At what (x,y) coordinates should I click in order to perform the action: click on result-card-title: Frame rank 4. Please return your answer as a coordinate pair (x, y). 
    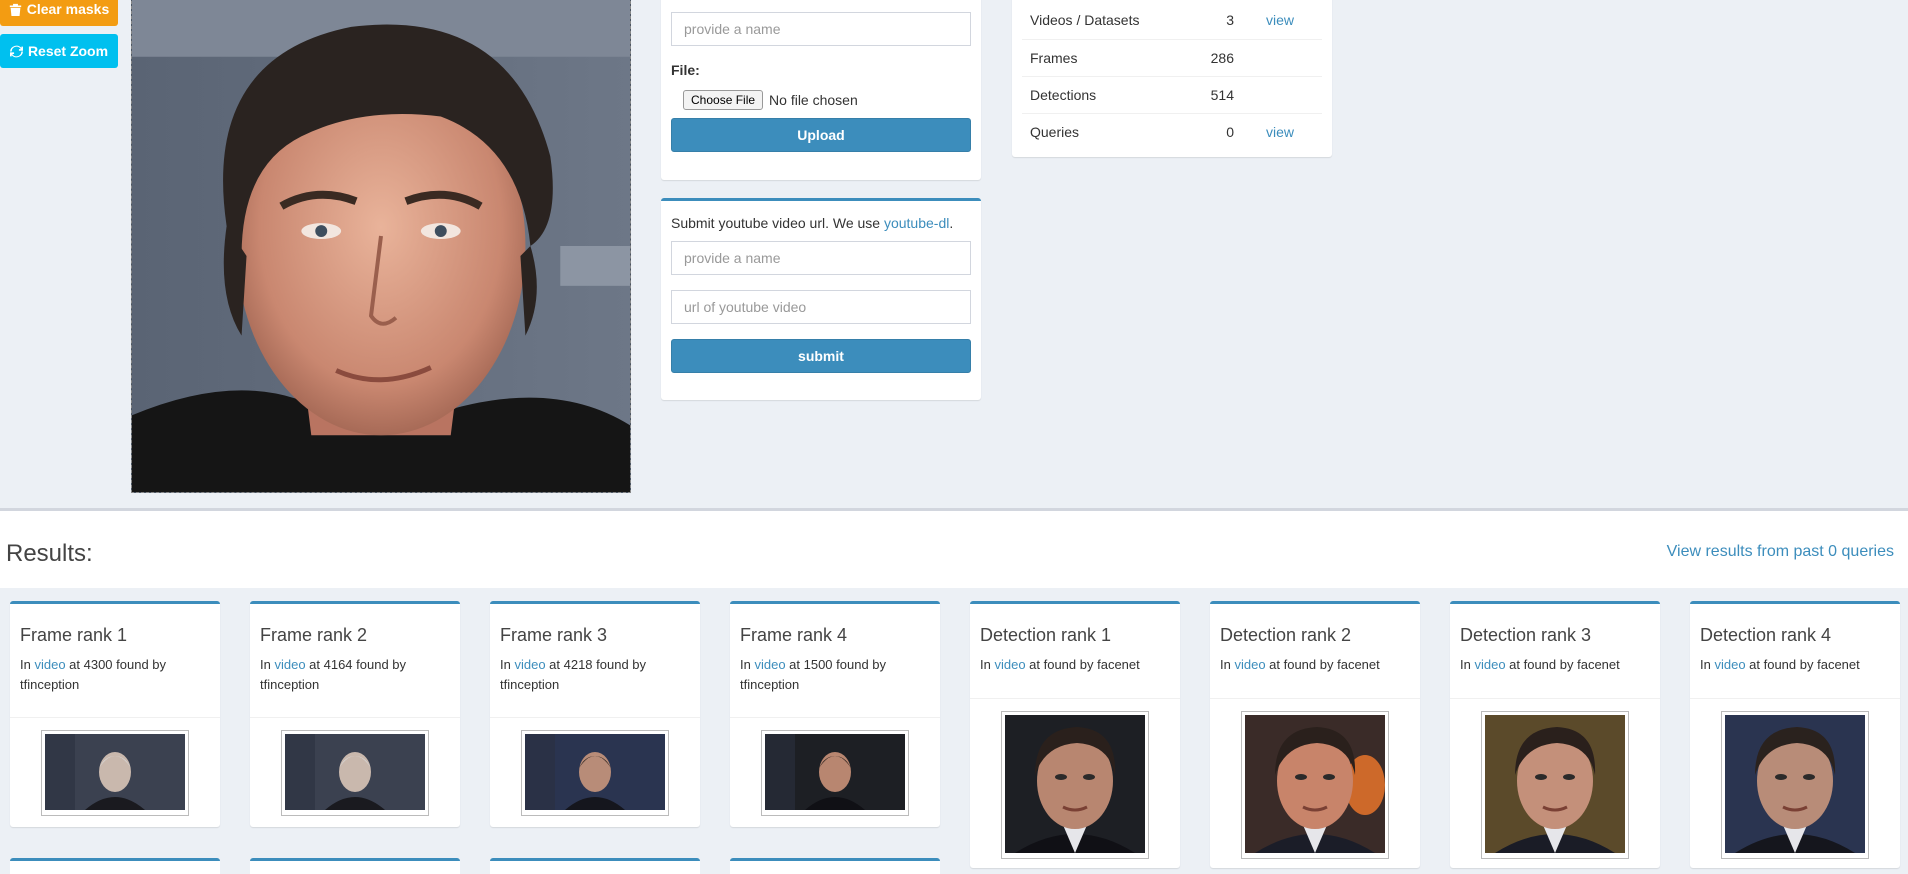
    Looking at the image, I should click on (794, 635).